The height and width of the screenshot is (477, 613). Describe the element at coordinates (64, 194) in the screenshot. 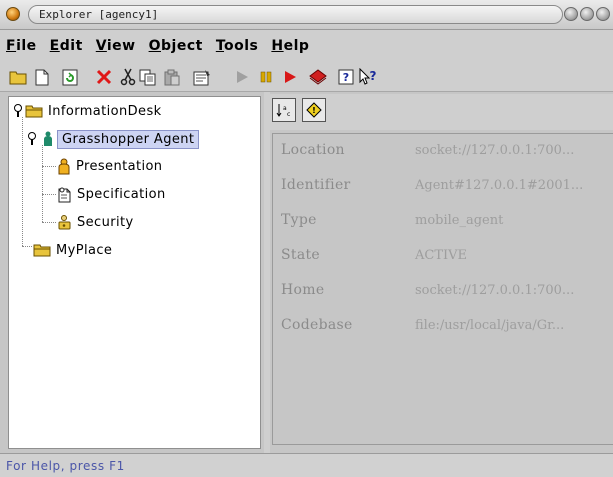

I see `specification-icon` at that location.